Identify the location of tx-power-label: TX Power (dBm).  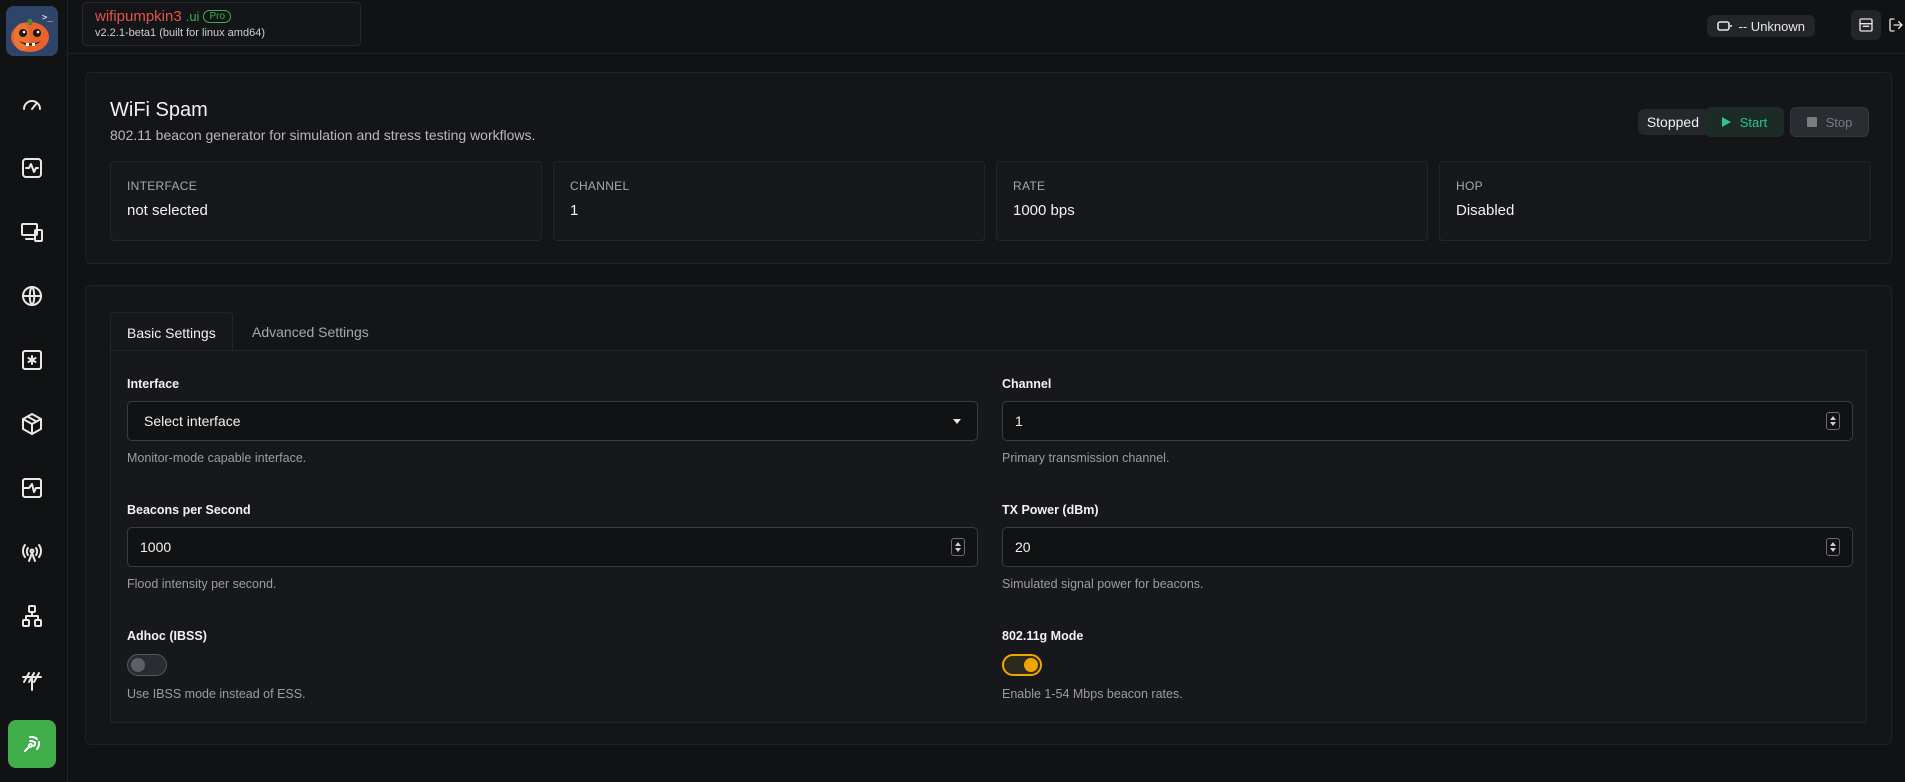
(1050, 510).